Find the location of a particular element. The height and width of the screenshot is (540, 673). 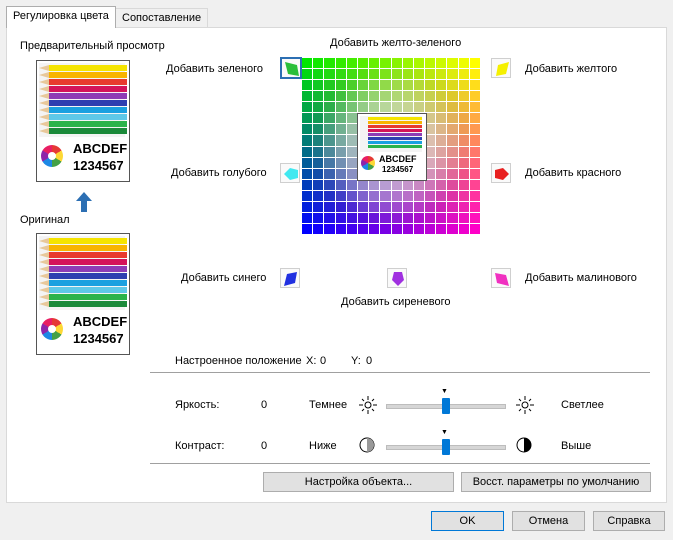

add-magenta-button is located at coordinates (501, 278).